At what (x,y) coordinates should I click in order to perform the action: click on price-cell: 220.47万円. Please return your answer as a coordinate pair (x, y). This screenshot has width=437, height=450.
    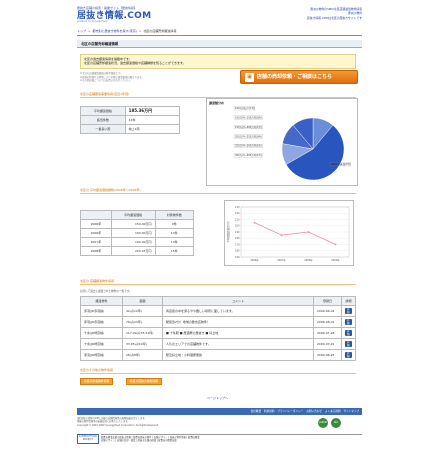
    Looking at the image, I should click on (133, 251).